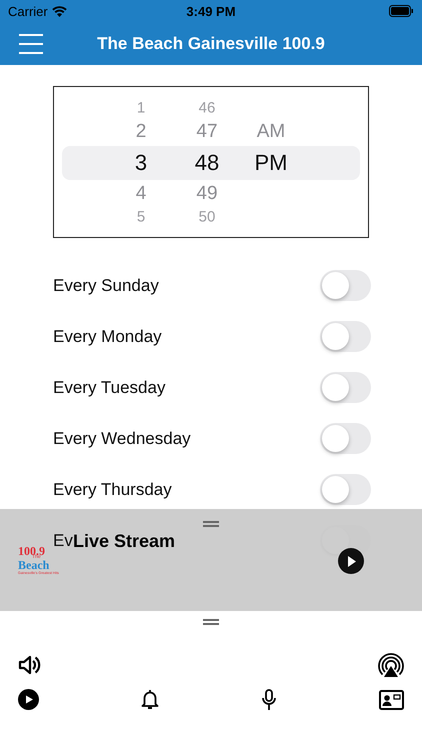  Describe the element at coordinates (269, 699) in the screenshot. I see `microphone-icon` at that location.